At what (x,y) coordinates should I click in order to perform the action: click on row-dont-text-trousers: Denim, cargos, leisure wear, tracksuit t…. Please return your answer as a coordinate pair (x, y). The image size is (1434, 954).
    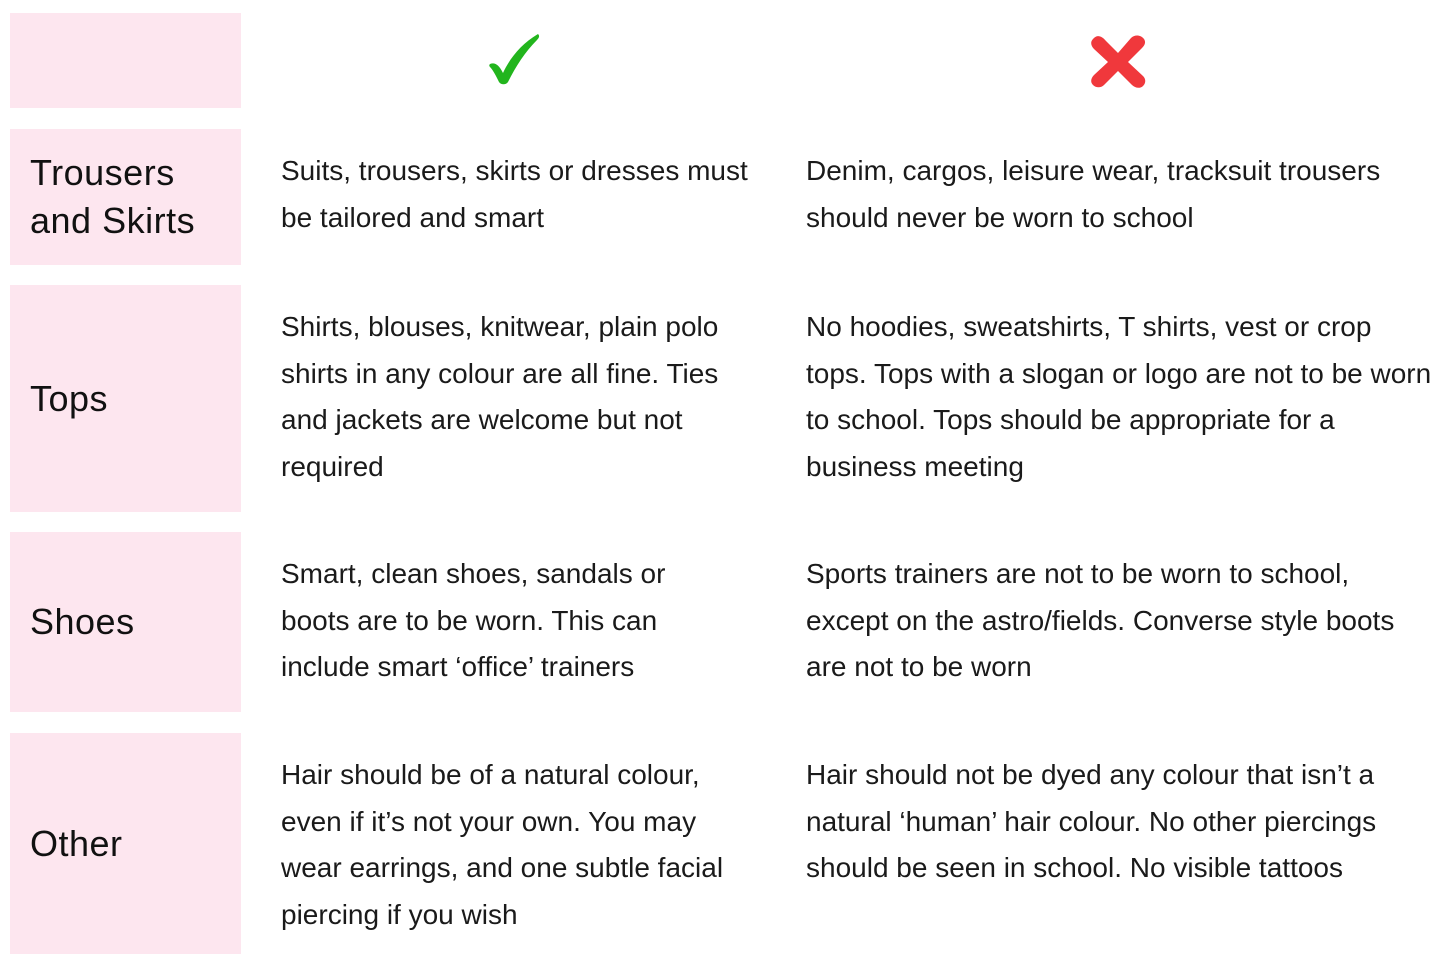
    Looking at the image, I should click on (1093, 194).